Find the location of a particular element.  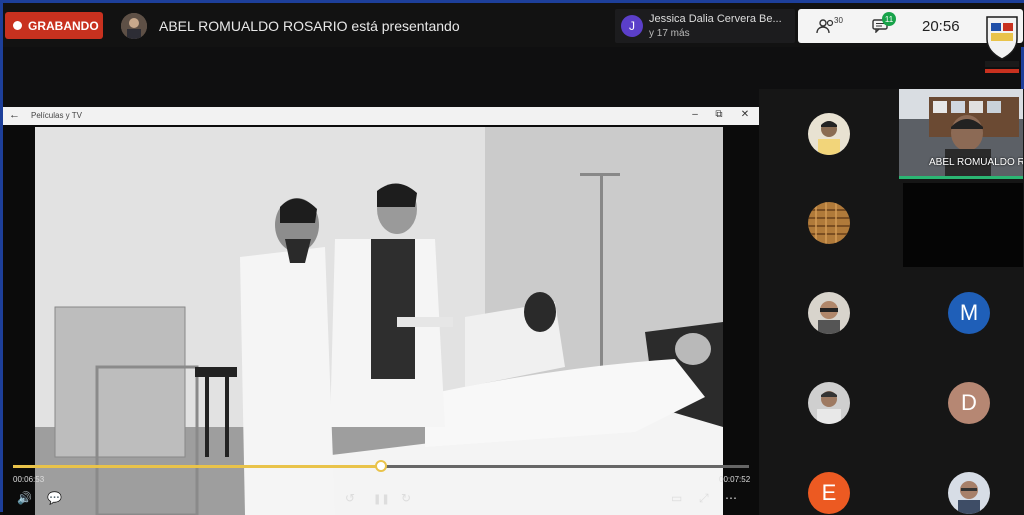

restore-button: ⧉ is located at coordinates (719, 114).